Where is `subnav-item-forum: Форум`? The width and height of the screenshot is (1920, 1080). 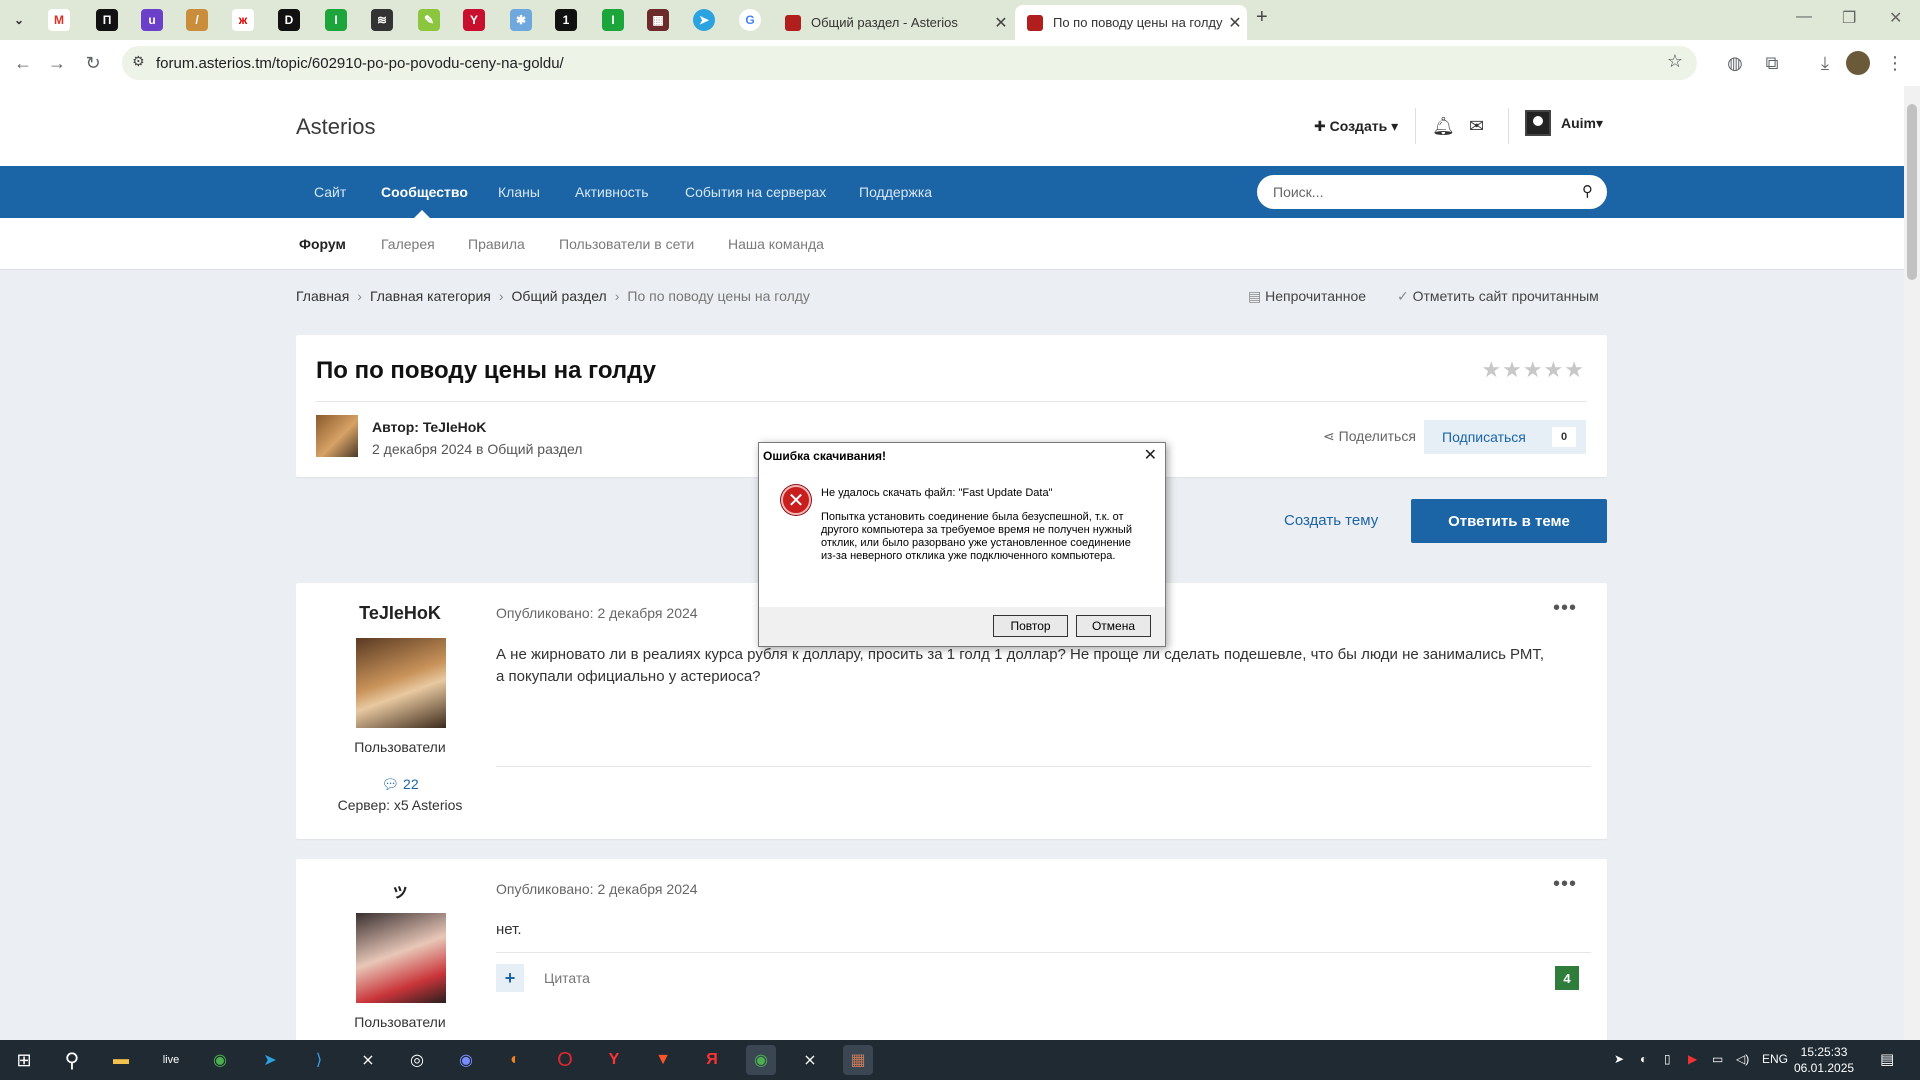
subnav-item-forum: Форум is located at coordinates (322, 244).